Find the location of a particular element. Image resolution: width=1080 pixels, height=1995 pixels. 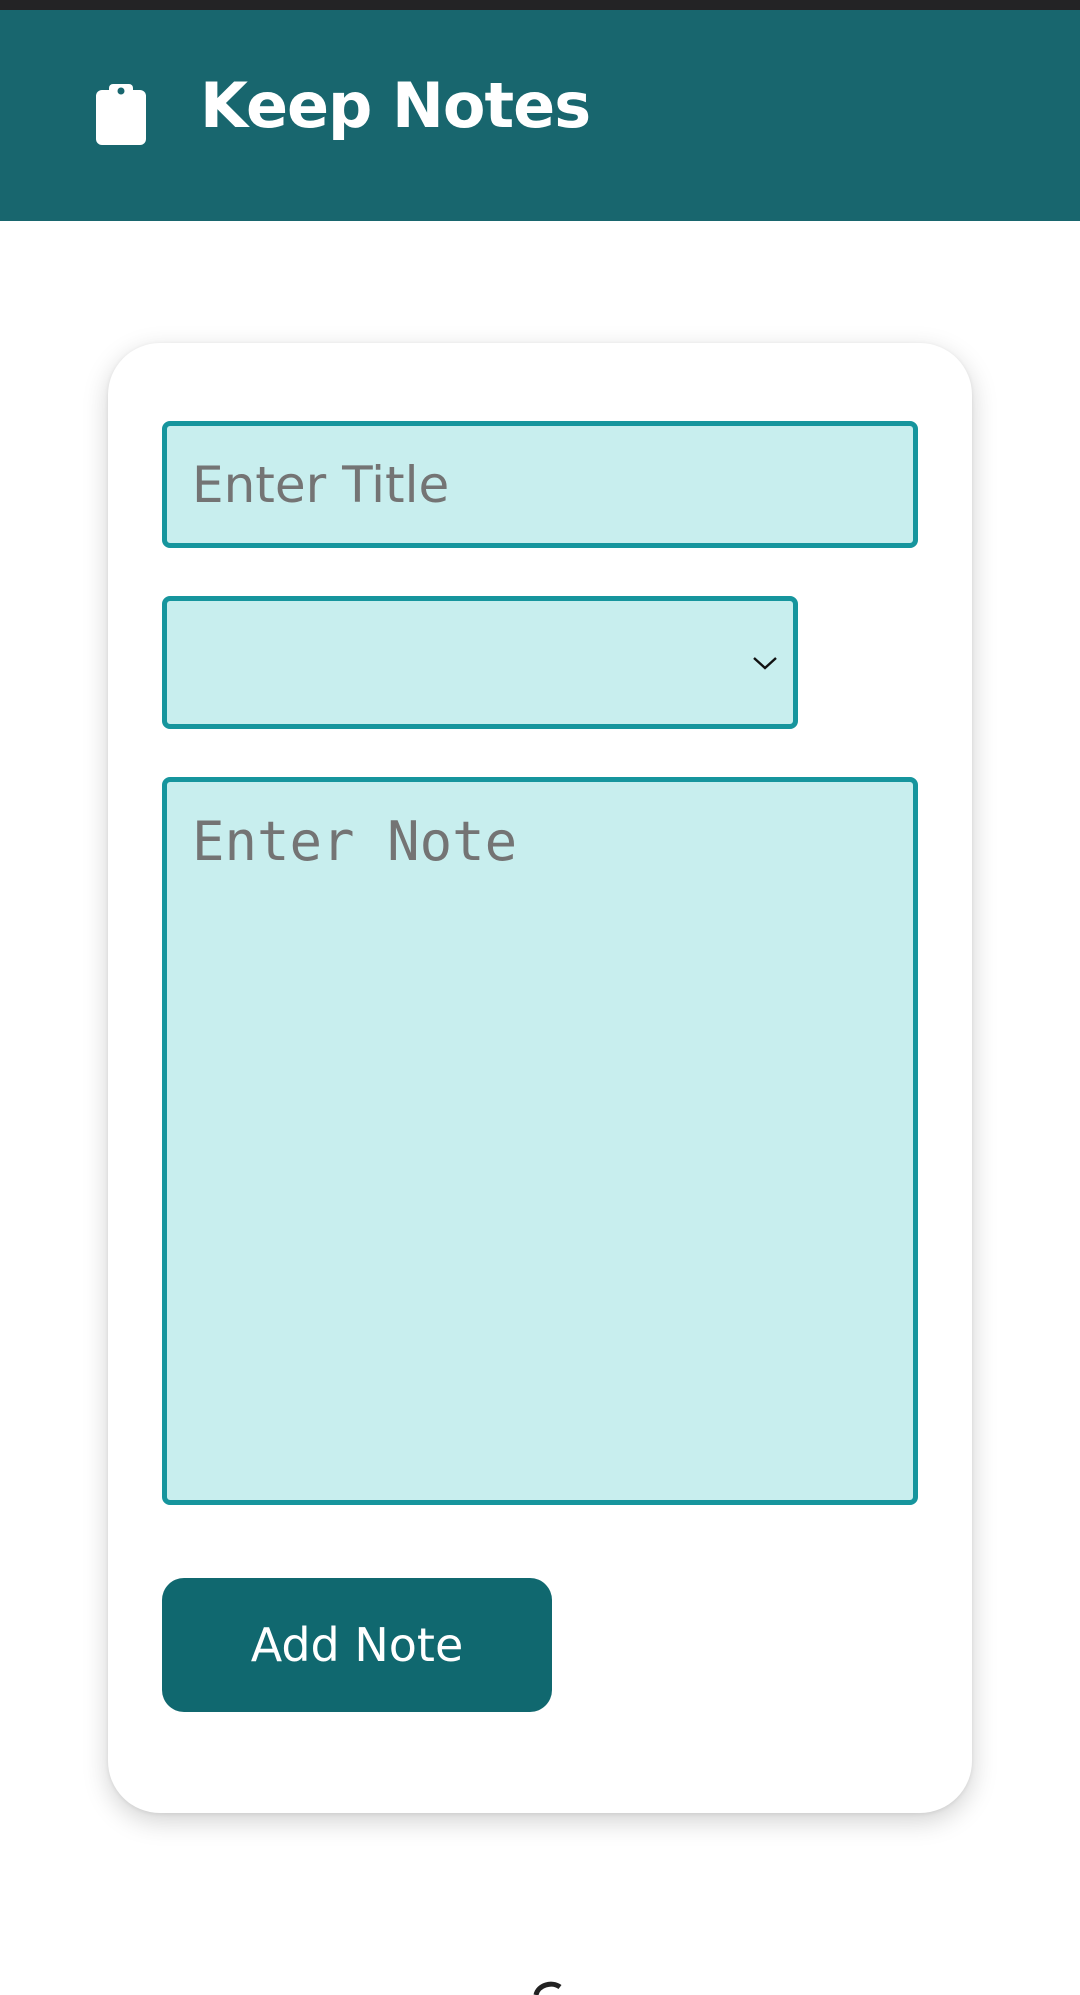

category-select is located at coordinates (480, 662).